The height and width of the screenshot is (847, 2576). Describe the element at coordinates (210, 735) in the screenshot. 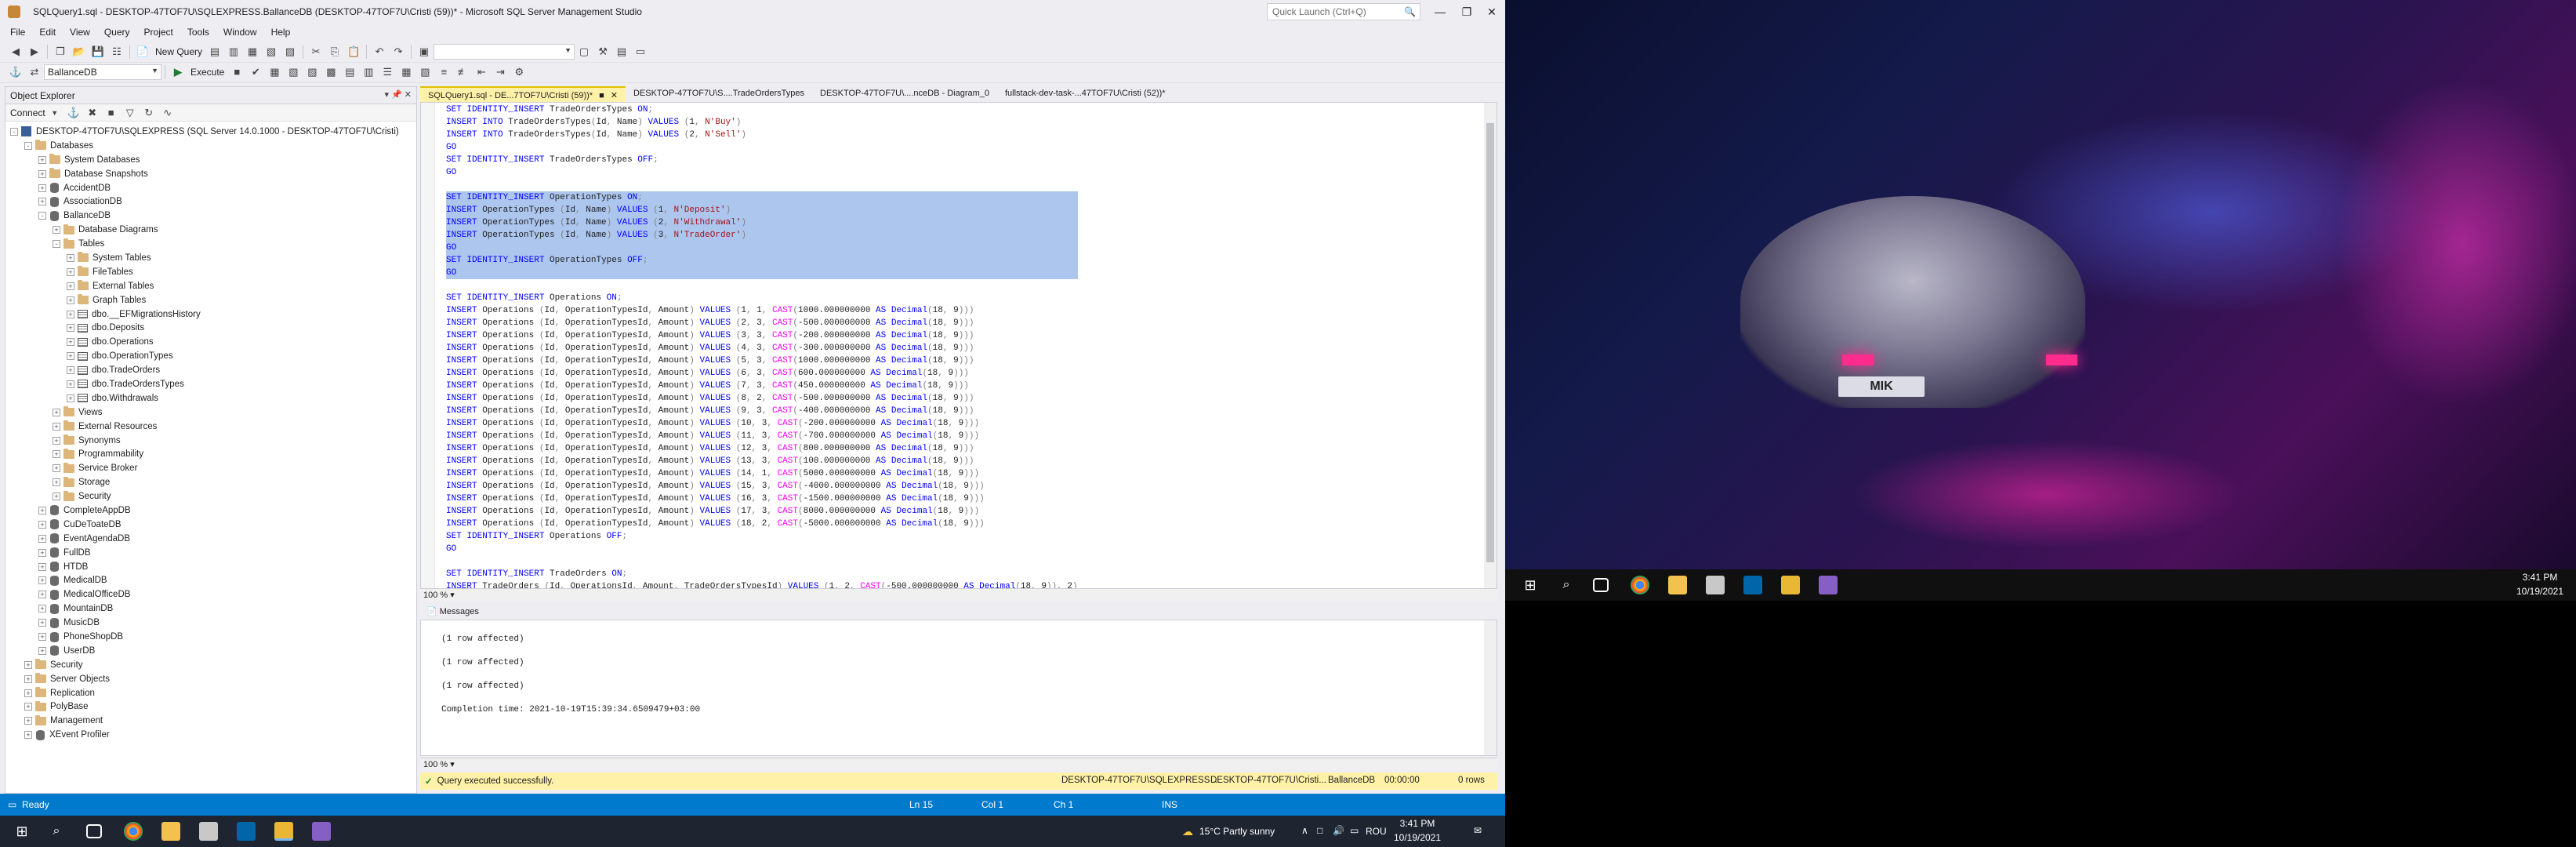

I see `tree-node: + XEvent Profiler` at that location.